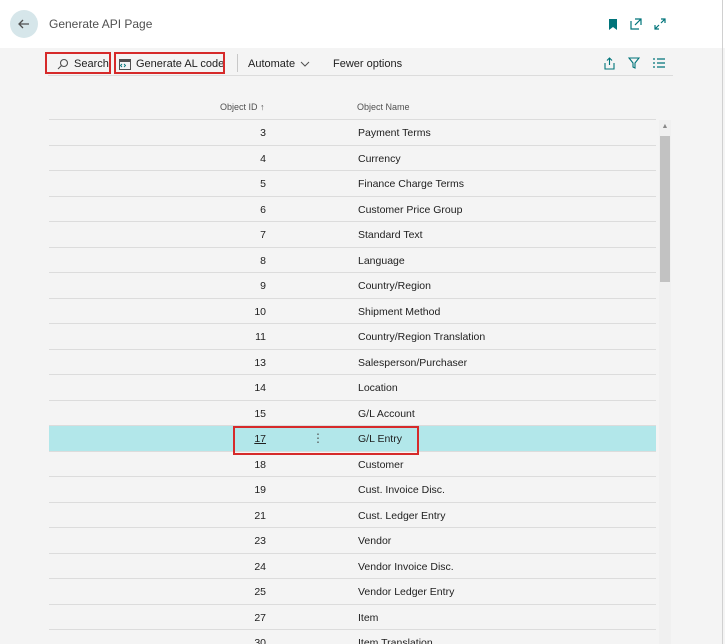  Describe the element at coordinates (411, 184) in the screenshot. I see `object-name-cell: Finance Charge Terms` at that location.